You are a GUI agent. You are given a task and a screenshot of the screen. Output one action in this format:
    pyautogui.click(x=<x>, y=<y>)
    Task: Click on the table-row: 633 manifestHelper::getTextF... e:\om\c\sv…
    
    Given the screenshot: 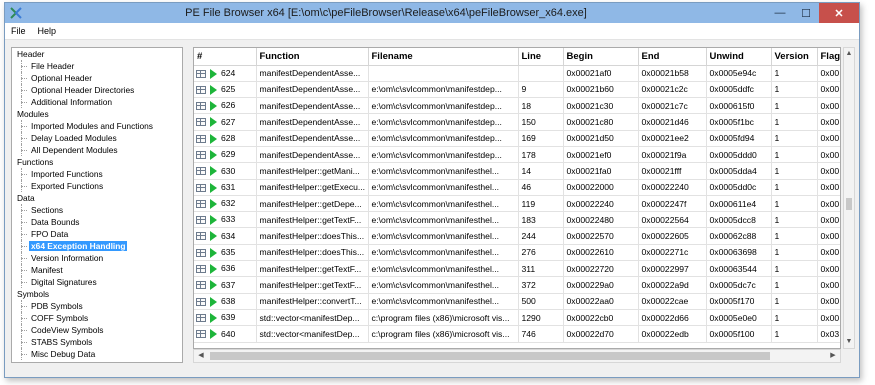 What is the action you would take?
    pyautogui.click(x=517, y=220)
    